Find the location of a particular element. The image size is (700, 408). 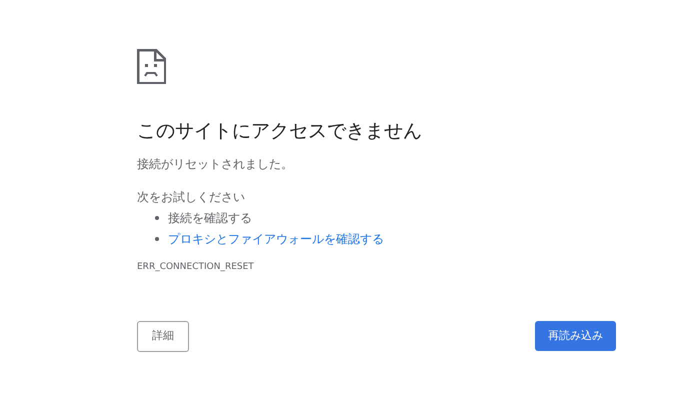

reload-button: 再読み込み is located at coordinates (575, 336).